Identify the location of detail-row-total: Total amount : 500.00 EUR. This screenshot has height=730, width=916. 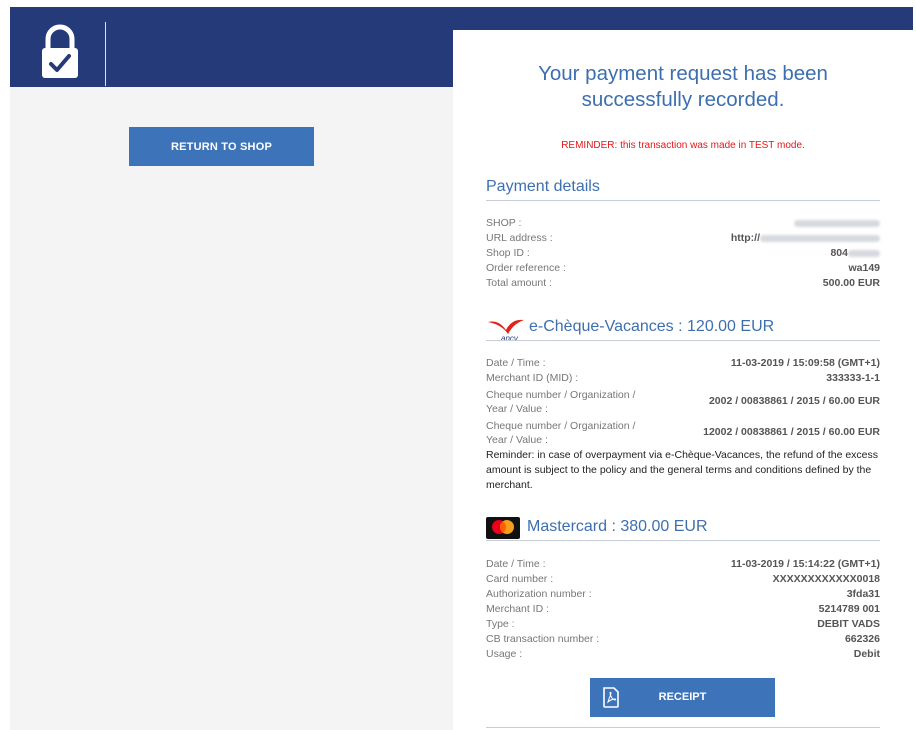
(683, 283).